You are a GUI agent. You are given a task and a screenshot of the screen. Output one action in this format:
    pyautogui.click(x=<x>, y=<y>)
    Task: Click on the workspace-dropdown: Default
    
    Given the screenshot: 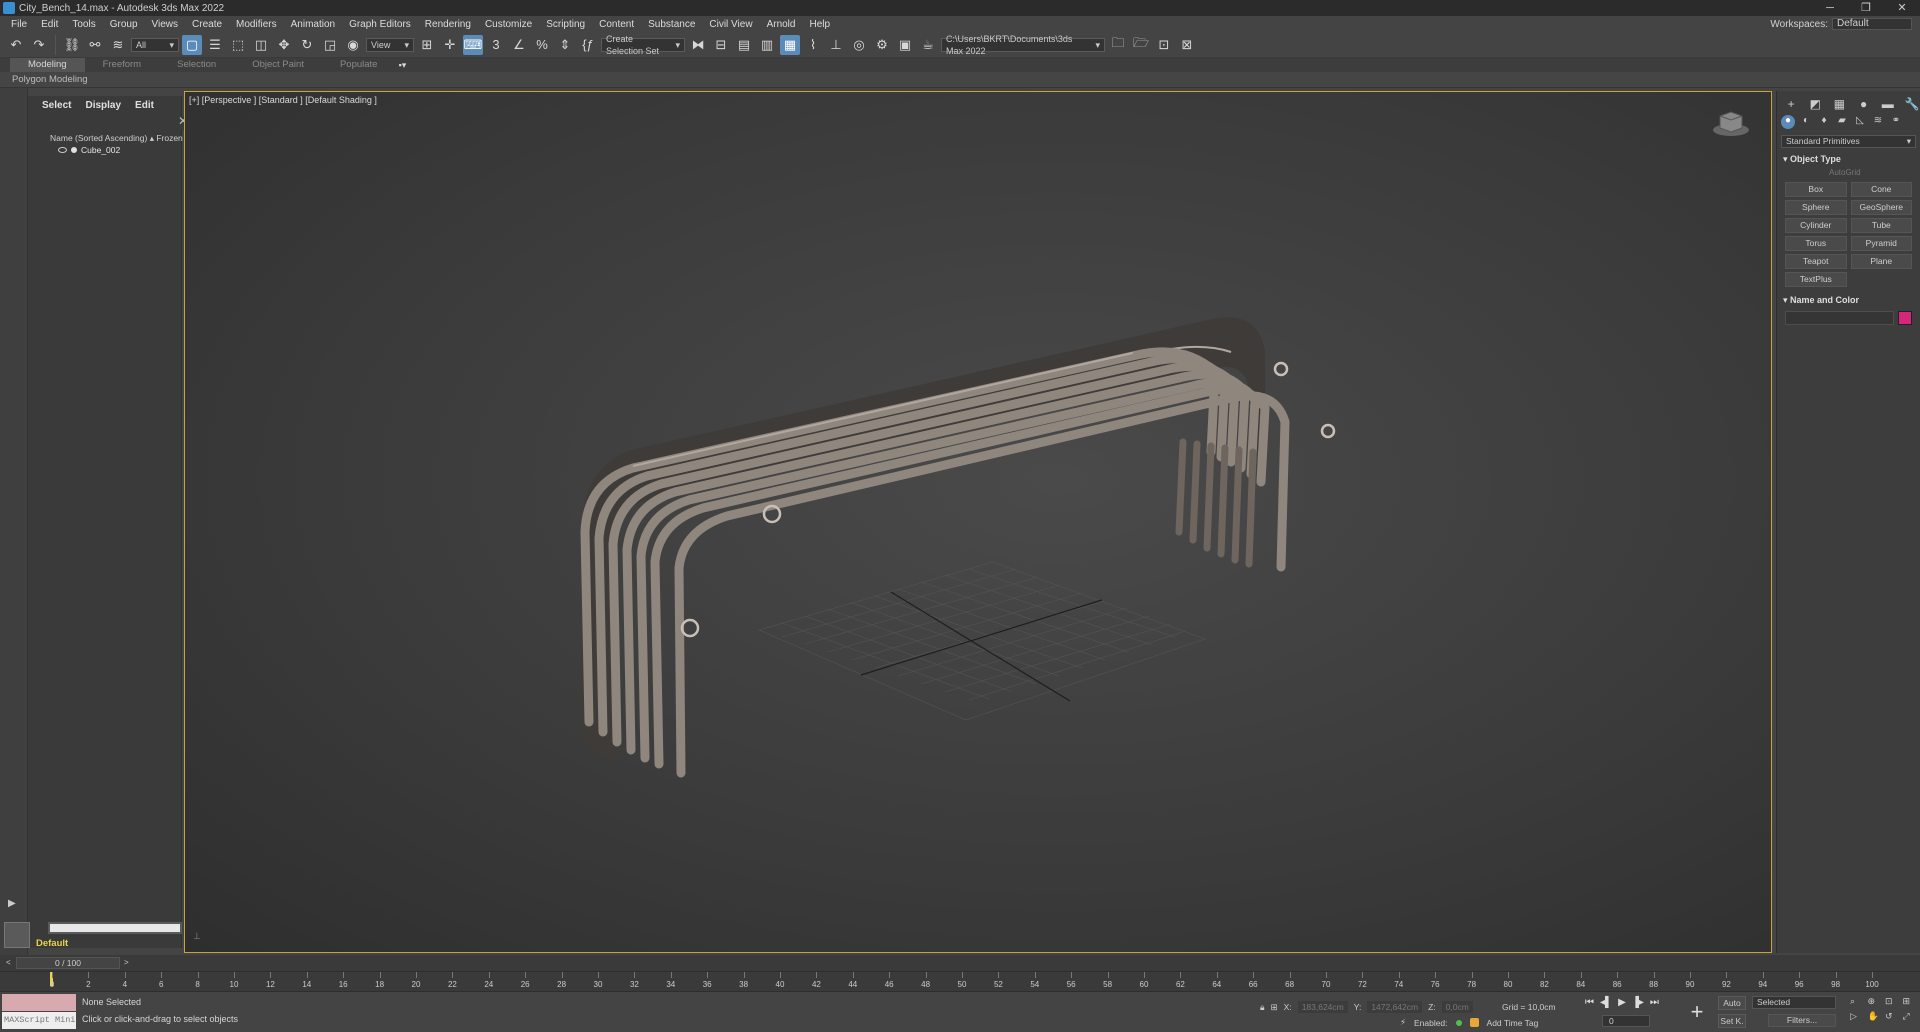 What is the action you would take?
    pyautogui.click(x=1872, y=24)
    